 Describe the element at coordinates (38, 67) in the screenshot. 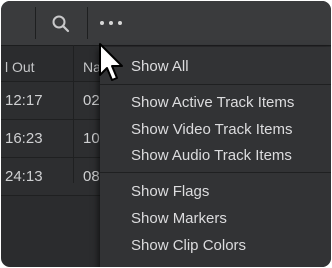

I see `column-header-out: l Out` at that location.